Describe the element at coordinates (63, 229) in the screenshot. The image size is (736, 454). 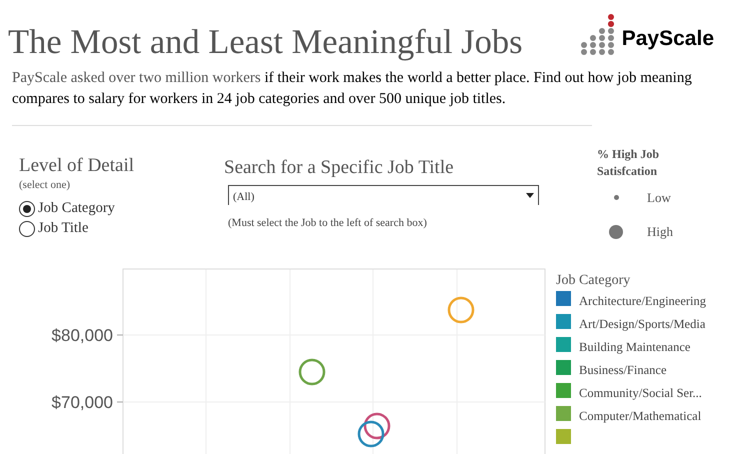
I see `radio-label: Job Title` at that location.